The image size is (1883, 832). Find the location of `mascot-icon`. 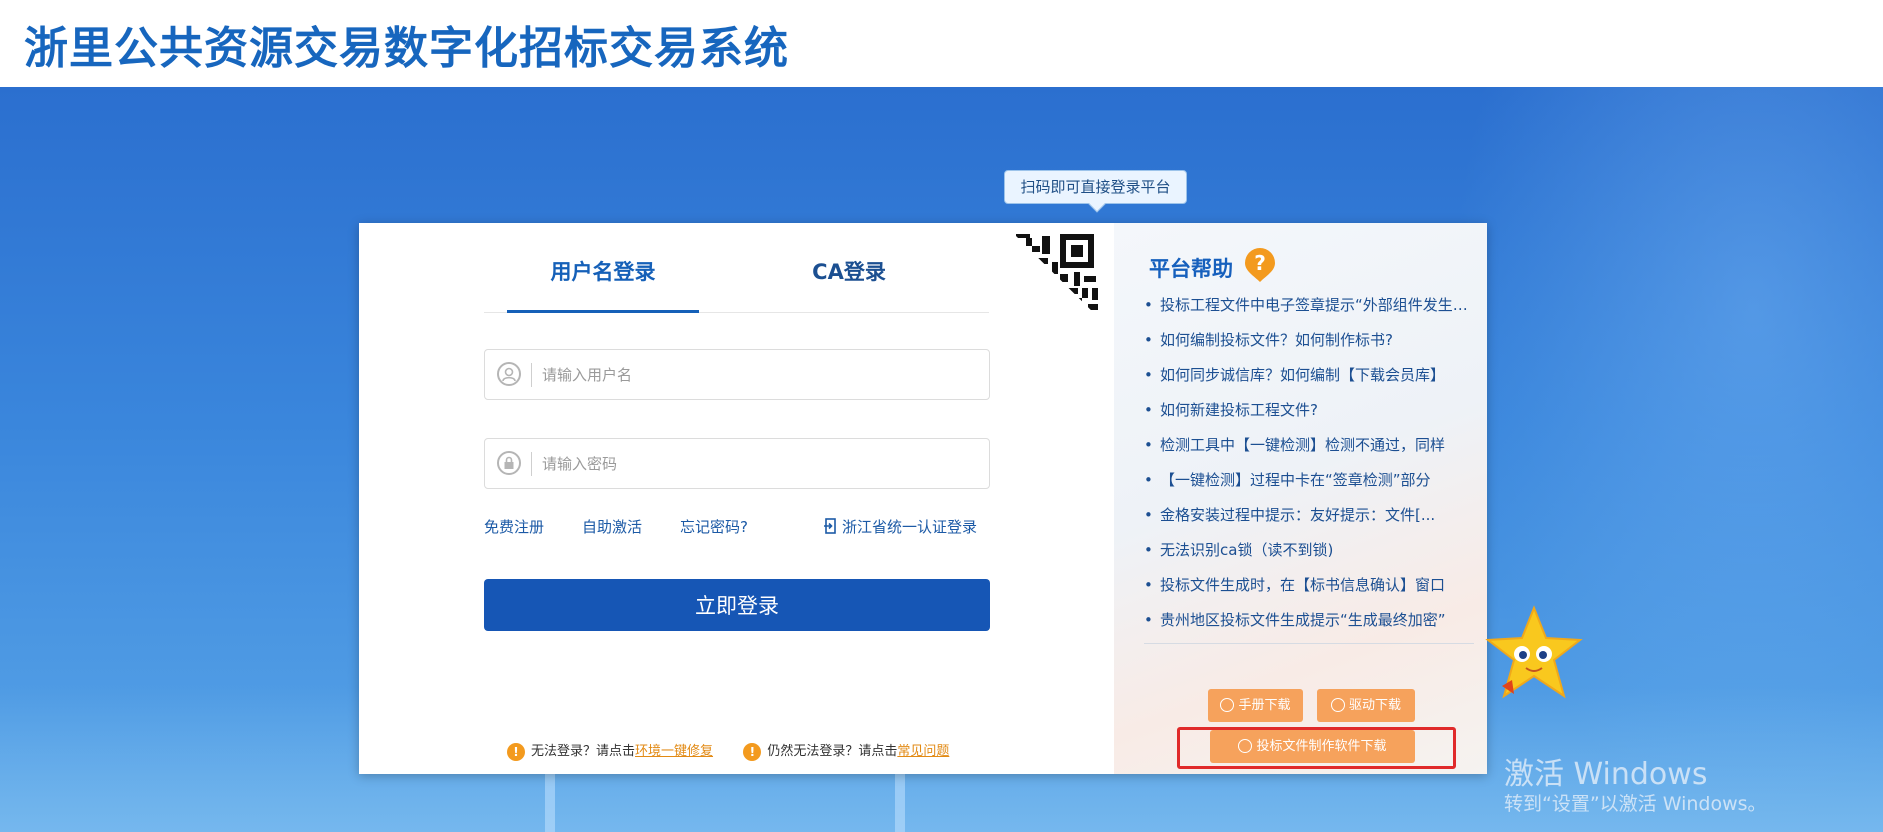

mascot-icon is located at coordinates (1534, 659).